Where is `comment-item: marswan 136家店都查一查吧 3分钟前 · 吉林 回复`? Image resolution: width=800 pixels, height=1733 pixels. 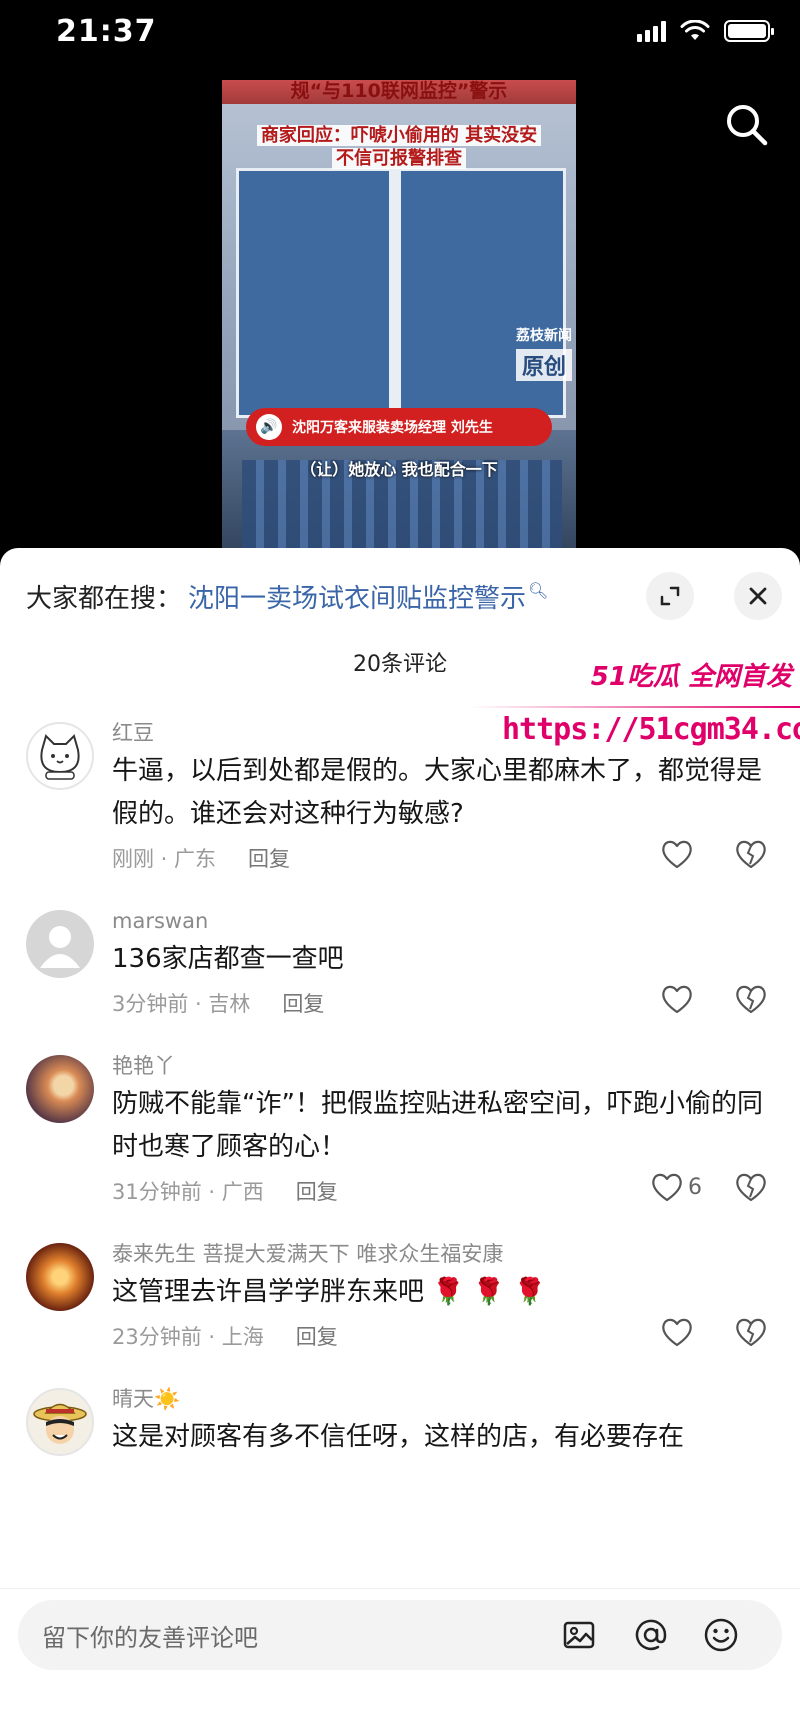
comment-item: marswan 136家店都查一查吧 3分钟前 · 吉林 回复 is located at coordinates (400, 964).